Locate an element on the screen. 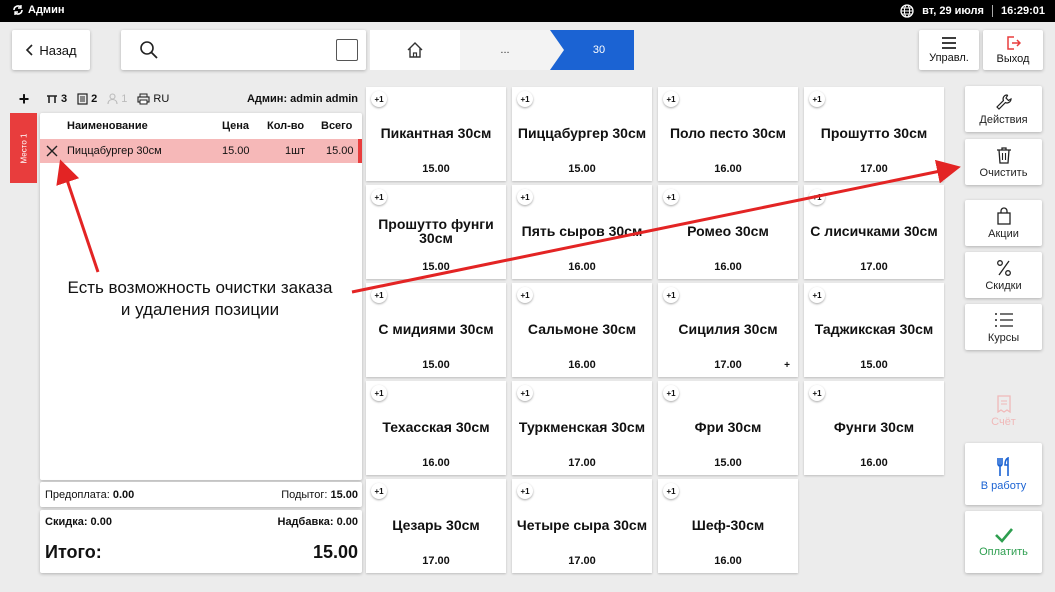 The height and width of the screenshot is (592, 1055). actions-label: Действия is located at coordinates (1003, 119).